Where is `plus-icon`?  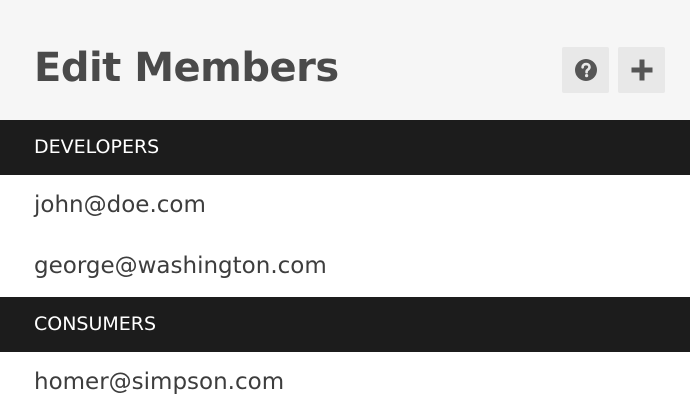 plus-icon is located at coordinates (641, 70).